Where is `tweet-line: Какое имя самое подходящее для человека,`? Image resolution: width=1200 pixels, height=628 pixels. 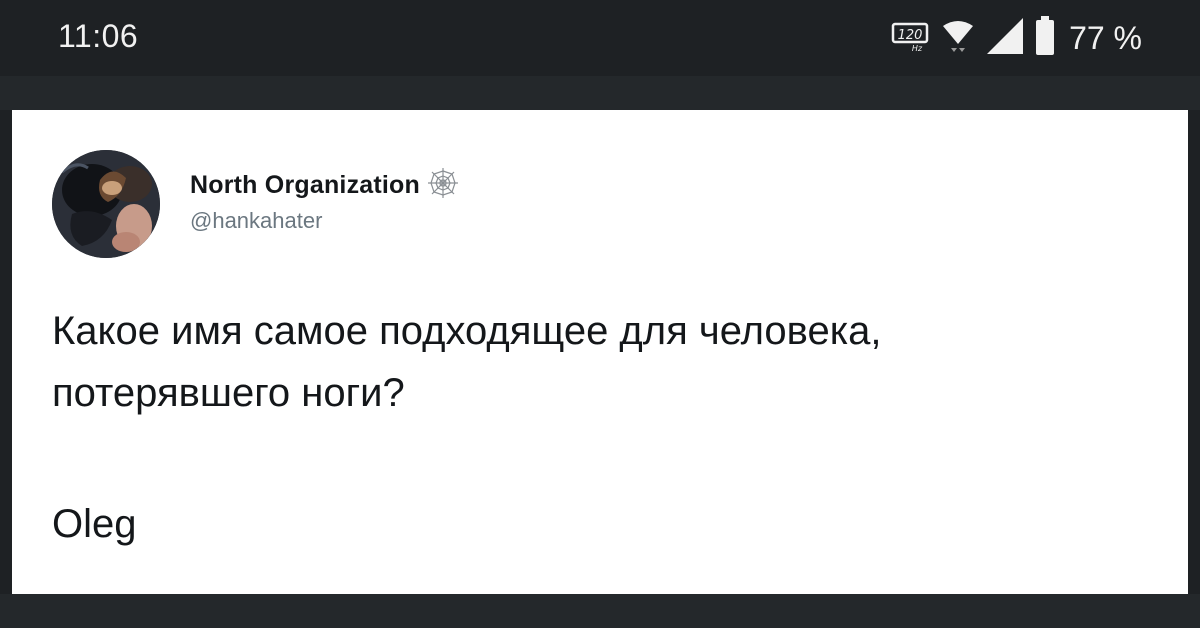 tweet-line: Какое имя самое подходящее для человека, is located at coordinates (467, 331).